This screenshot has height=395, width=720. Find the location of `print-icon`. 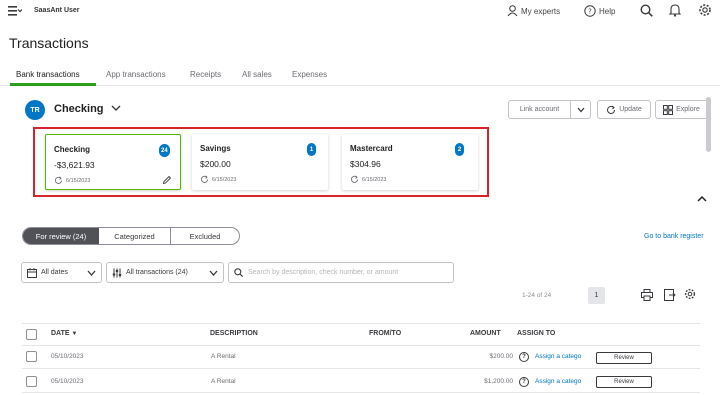

print-icon is located at coordinates (647, 295).